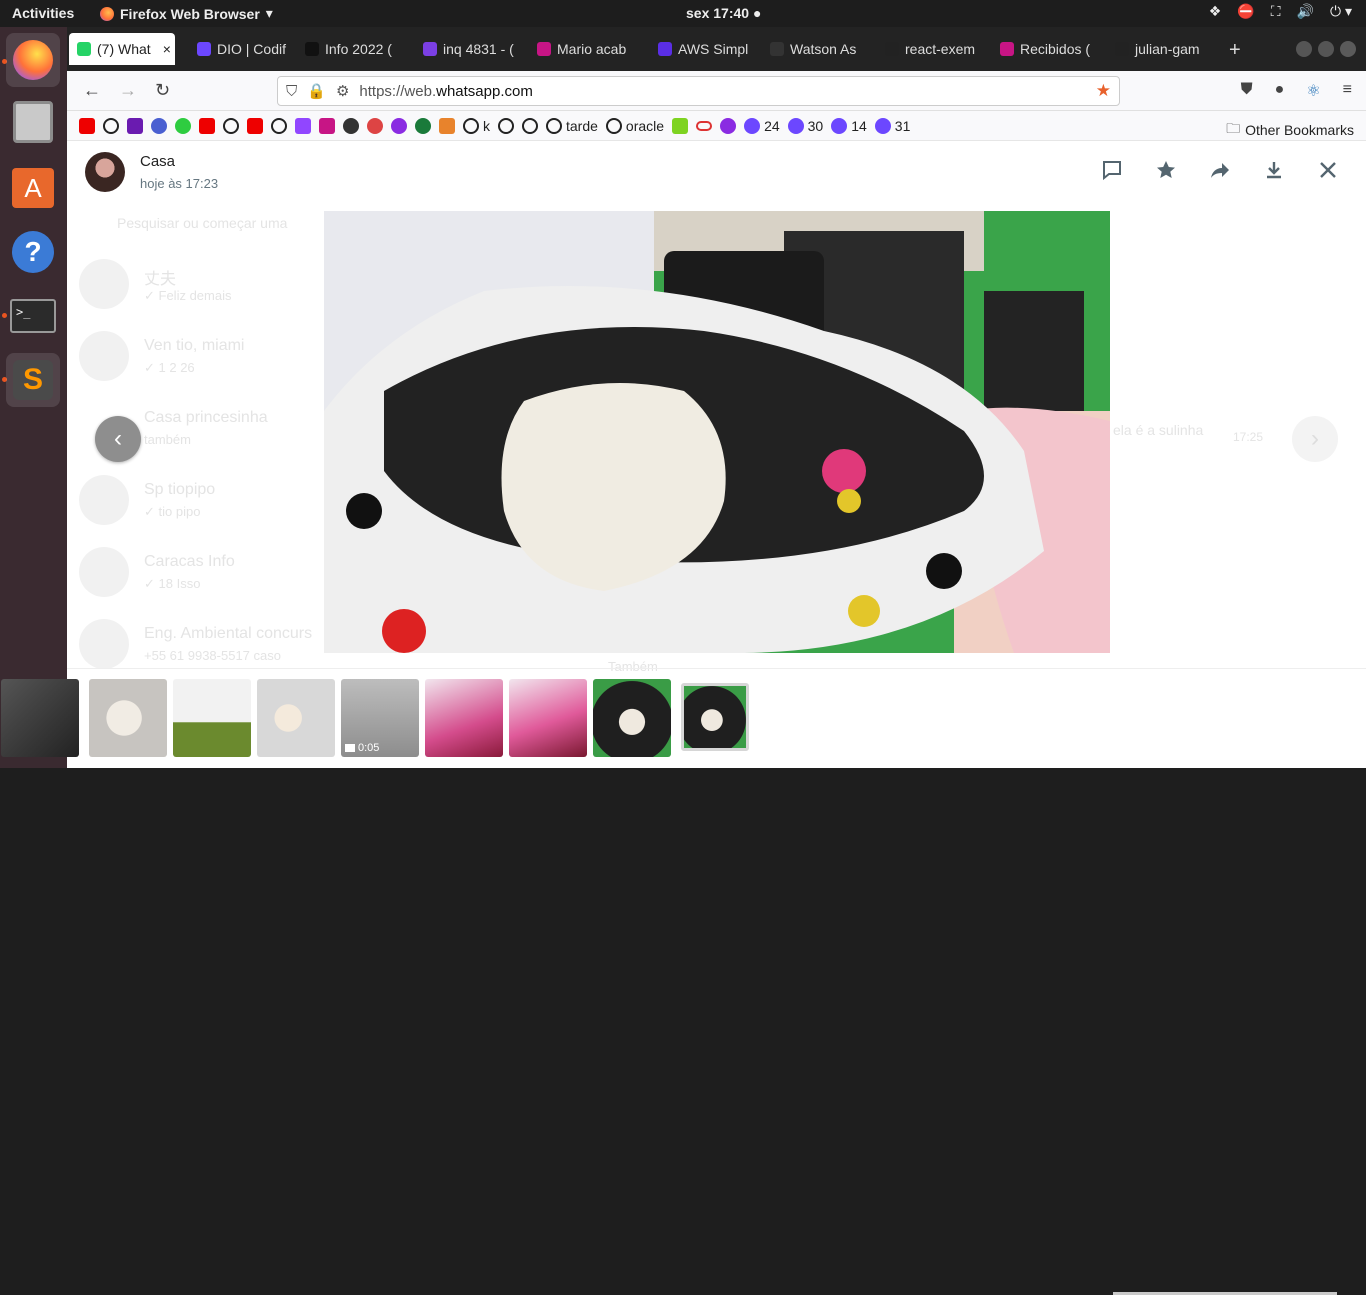  Describe the element at coordinates (375, 125) in the screenshot. I see `bookmark-rocket` at that location.